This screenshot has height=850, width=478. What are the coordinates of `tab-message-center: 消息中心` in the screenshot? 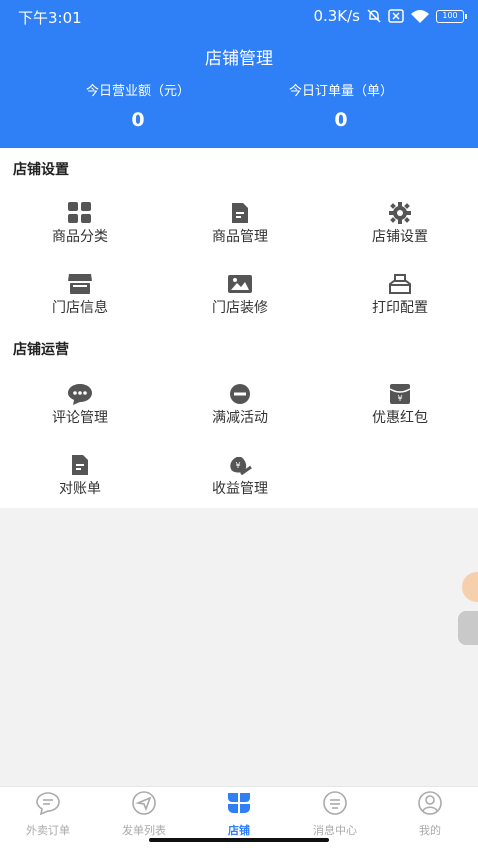 It's located at (335, 814).